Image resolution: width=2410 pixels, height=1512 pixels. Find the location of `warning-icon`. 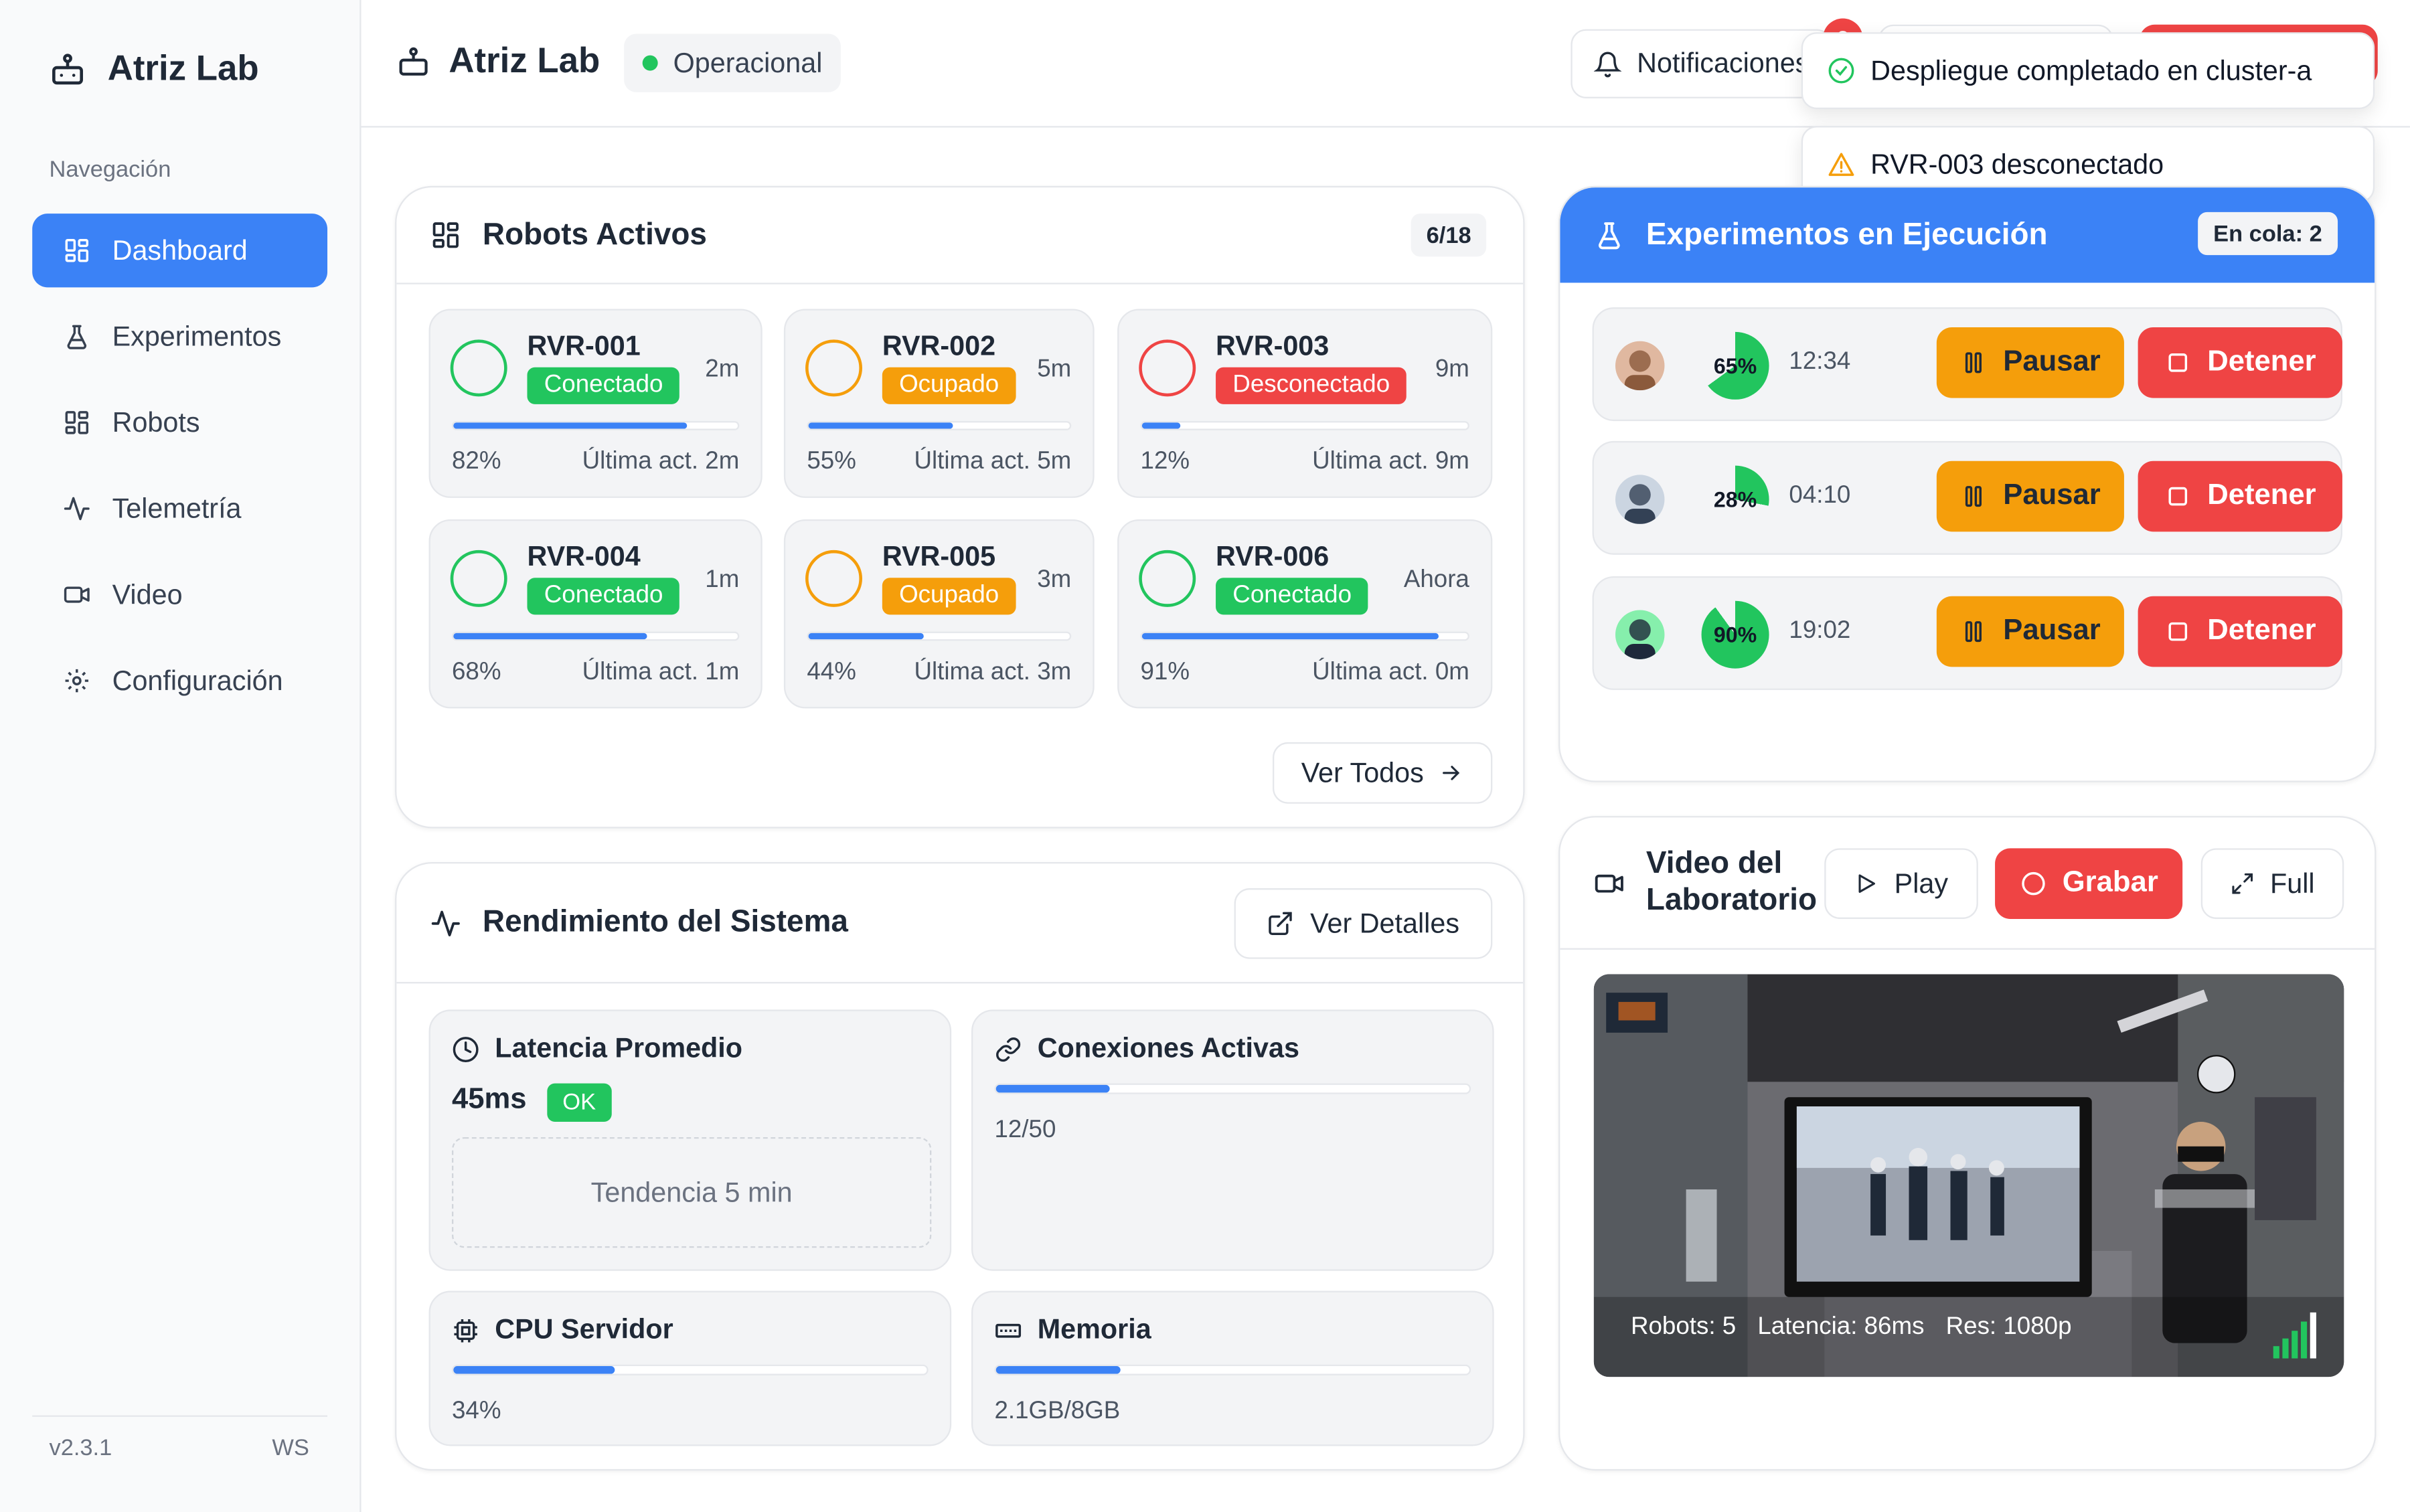

warning-icon is located at coordinates (1841, 164).